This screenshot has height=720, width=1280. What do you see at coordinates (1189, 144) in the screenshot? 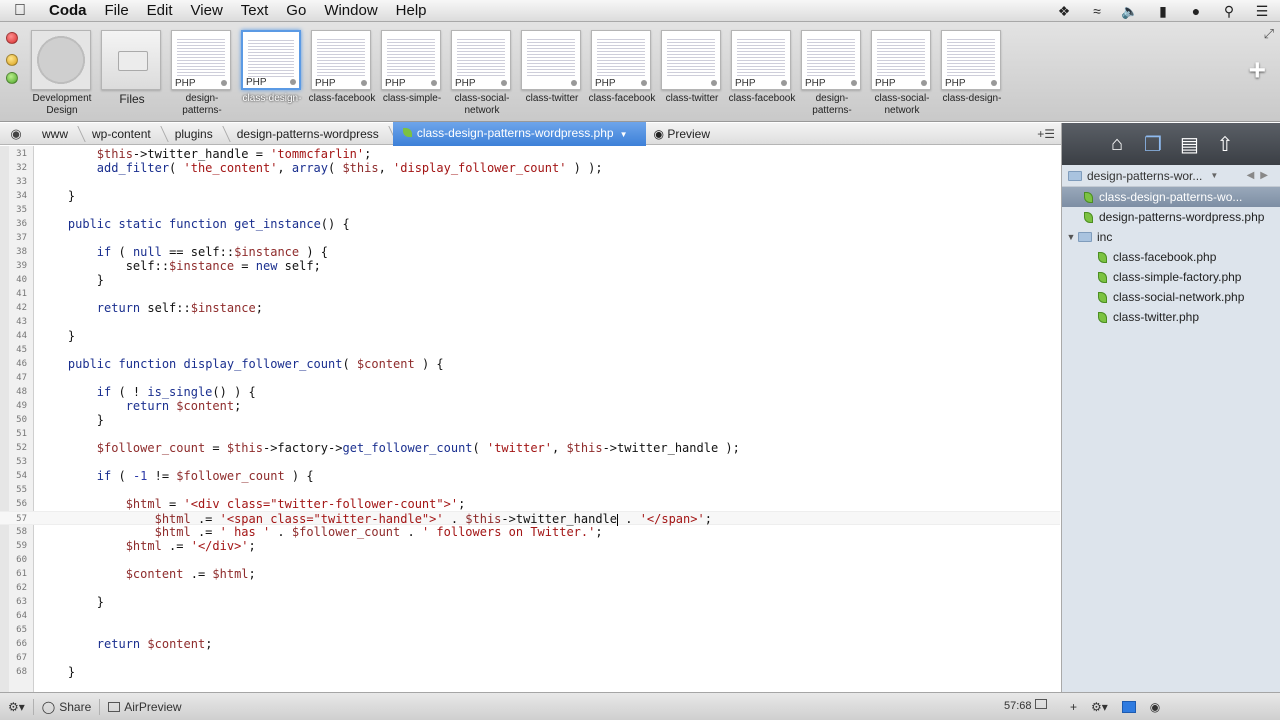
I see `clips-icon: ▤` at bounding box center [1189, 144].